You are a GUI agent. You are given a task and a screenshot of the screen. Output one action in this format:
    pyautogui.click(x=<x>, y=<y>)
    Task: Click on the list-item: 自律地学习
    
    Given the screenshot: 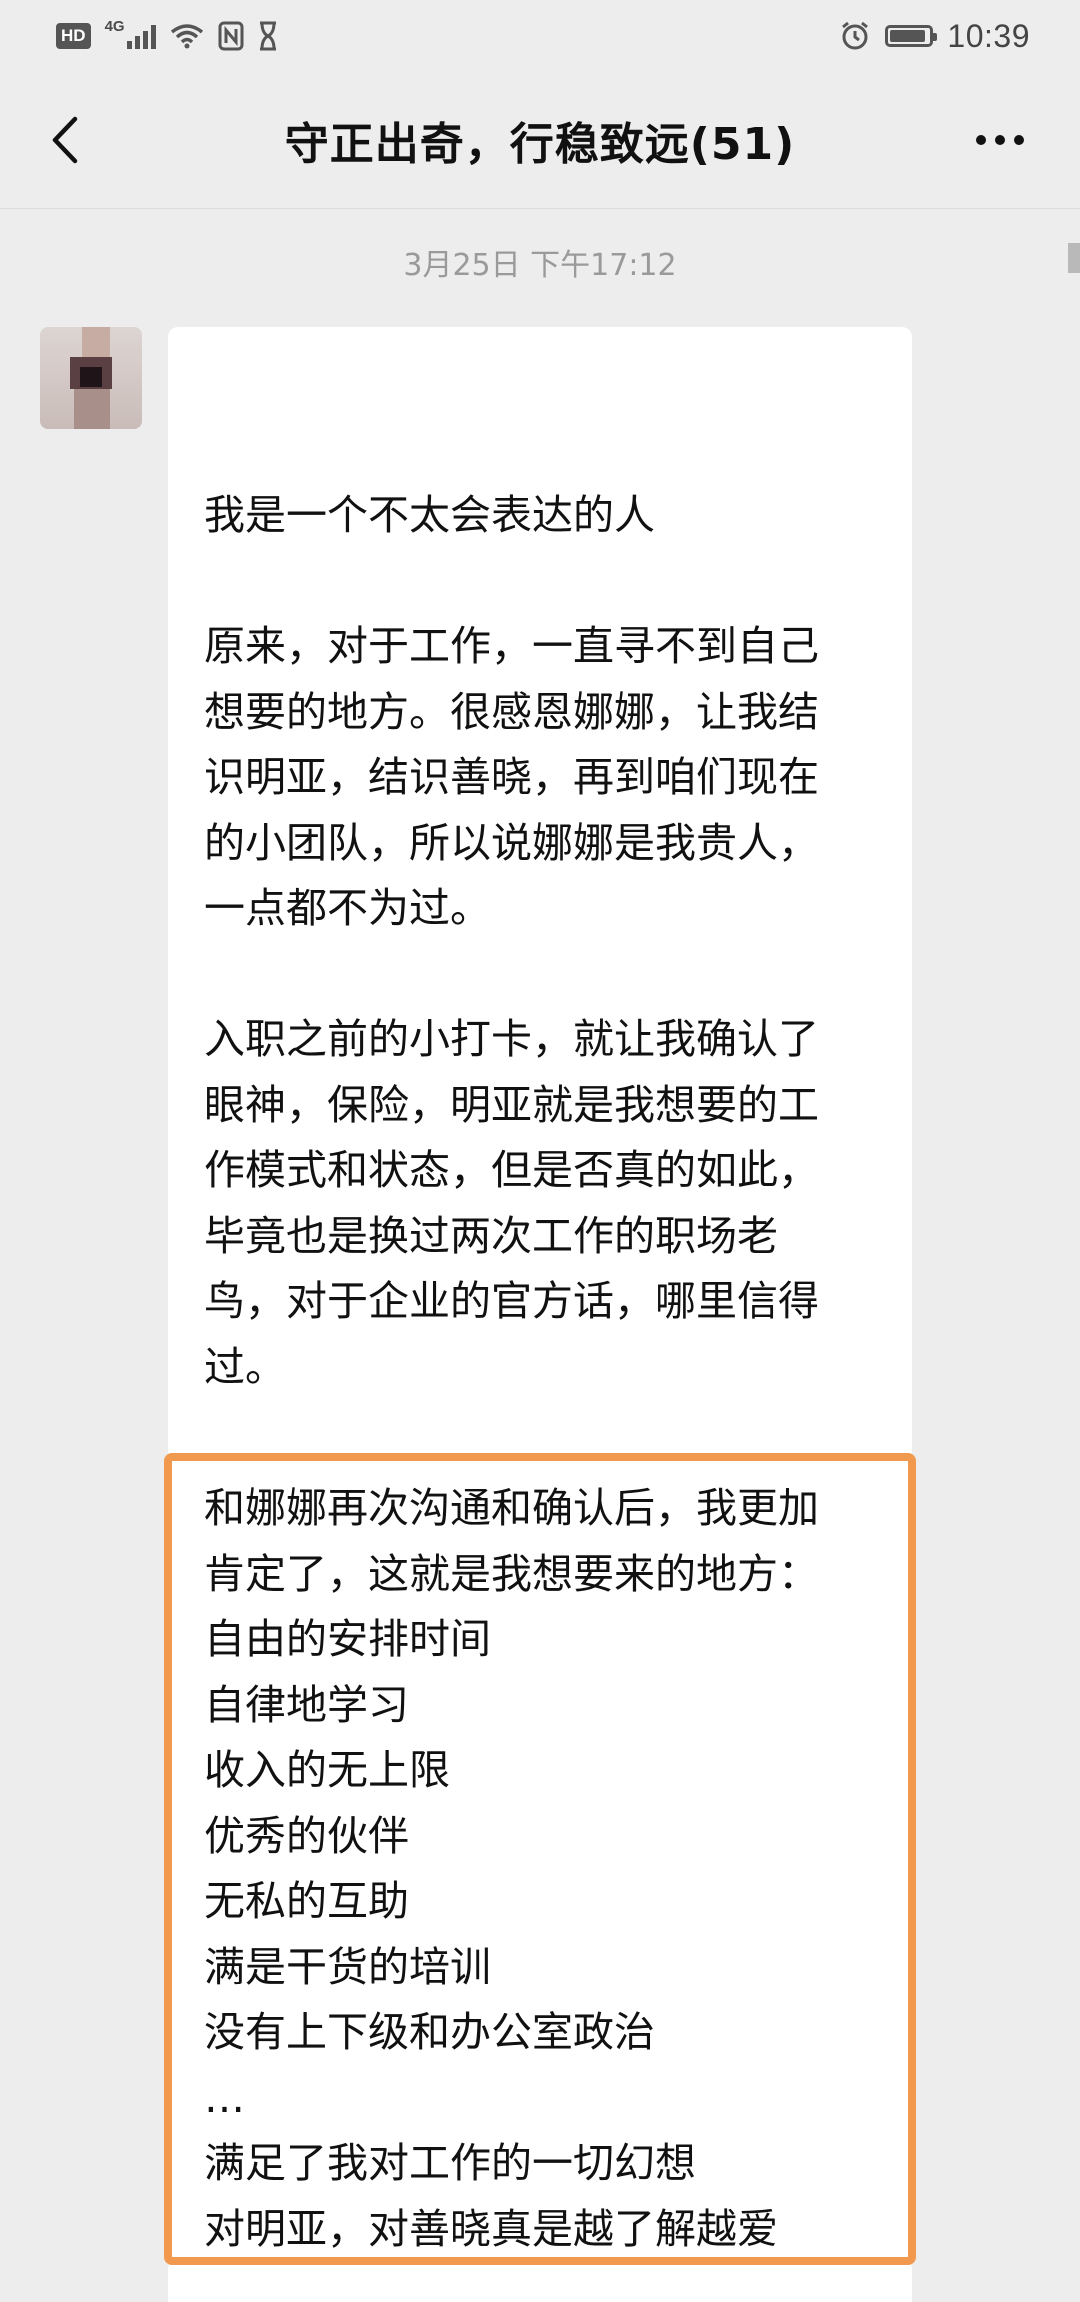 What is the action you would take?
    pyautogui.click(x=306, y=1704)
    